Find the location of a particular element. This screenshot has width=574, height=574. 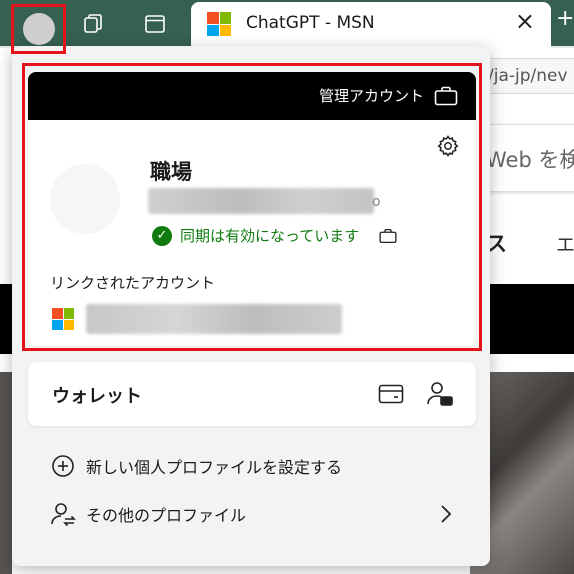

page-image-left is located at coordinates (6, 473).